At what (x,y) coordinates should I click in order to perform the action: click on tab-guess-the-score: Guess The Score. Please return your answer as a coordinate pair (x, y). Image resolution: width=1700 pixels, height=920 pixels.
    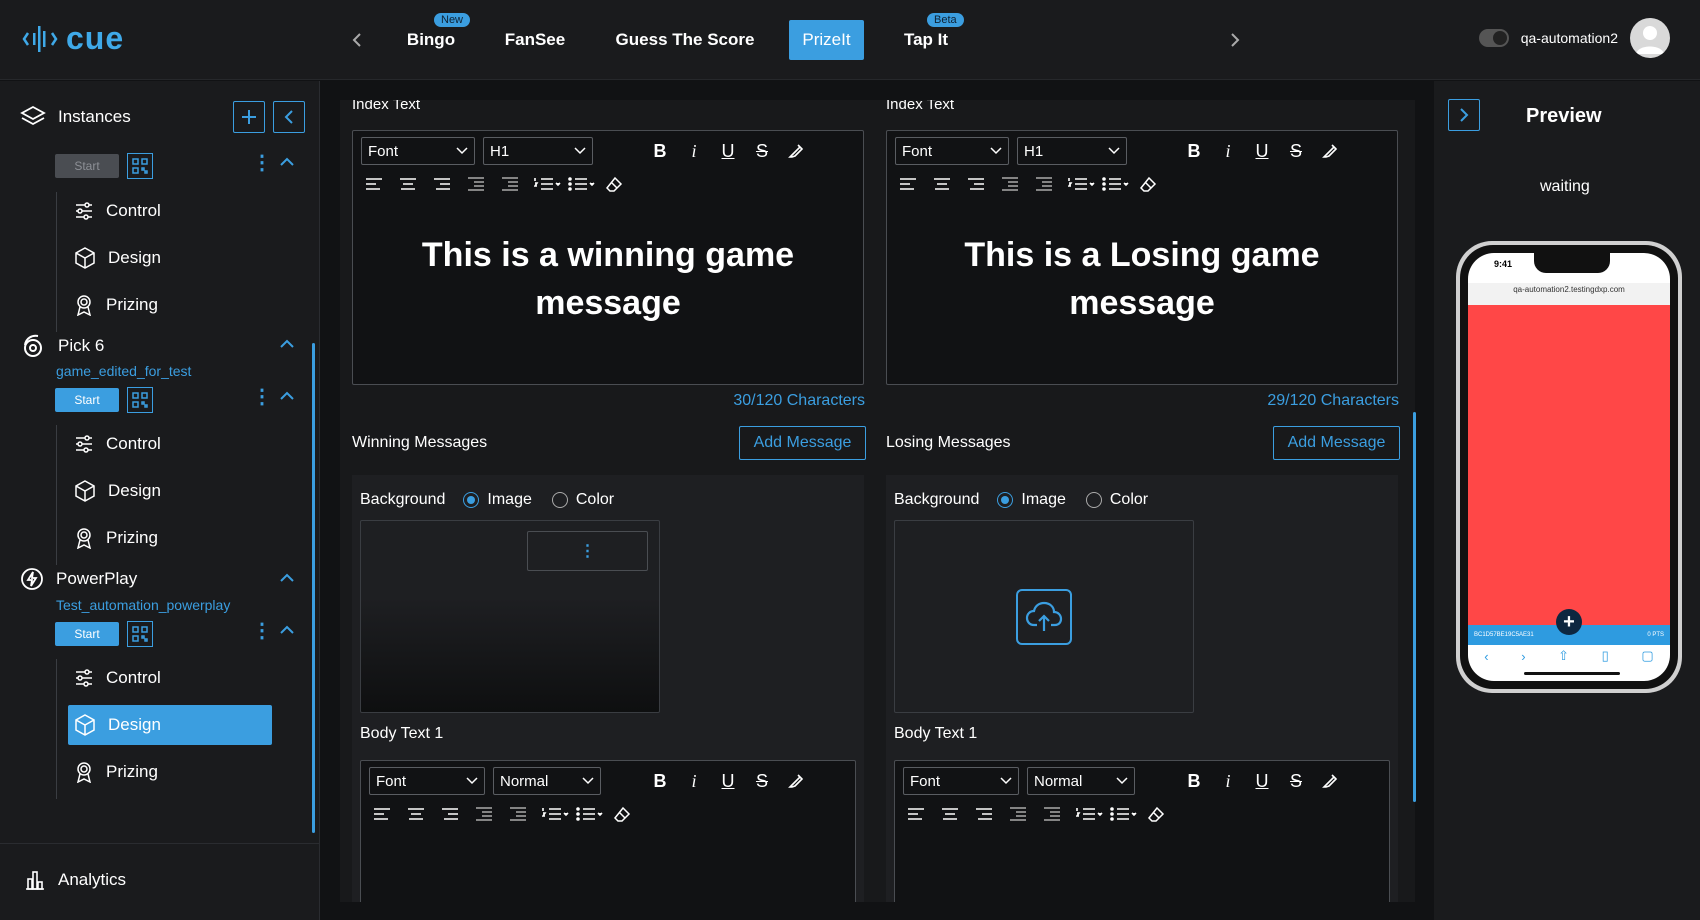
    Looking at the image, I should click on (685, 40).